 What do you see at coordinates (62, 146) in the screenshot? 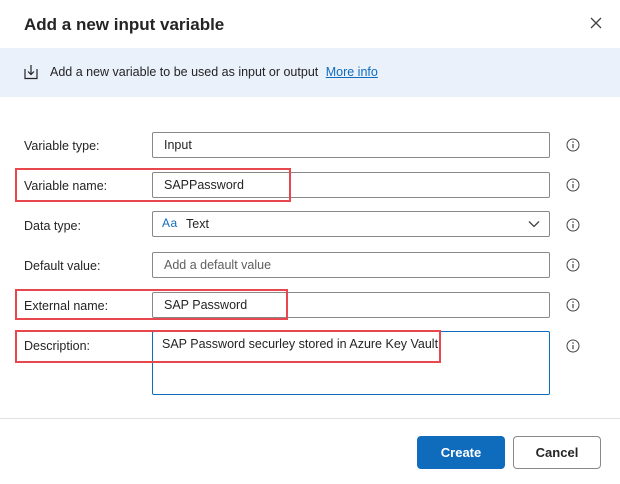
I see `variable-type-label: Variable type:` at bounding box center [62, 146].